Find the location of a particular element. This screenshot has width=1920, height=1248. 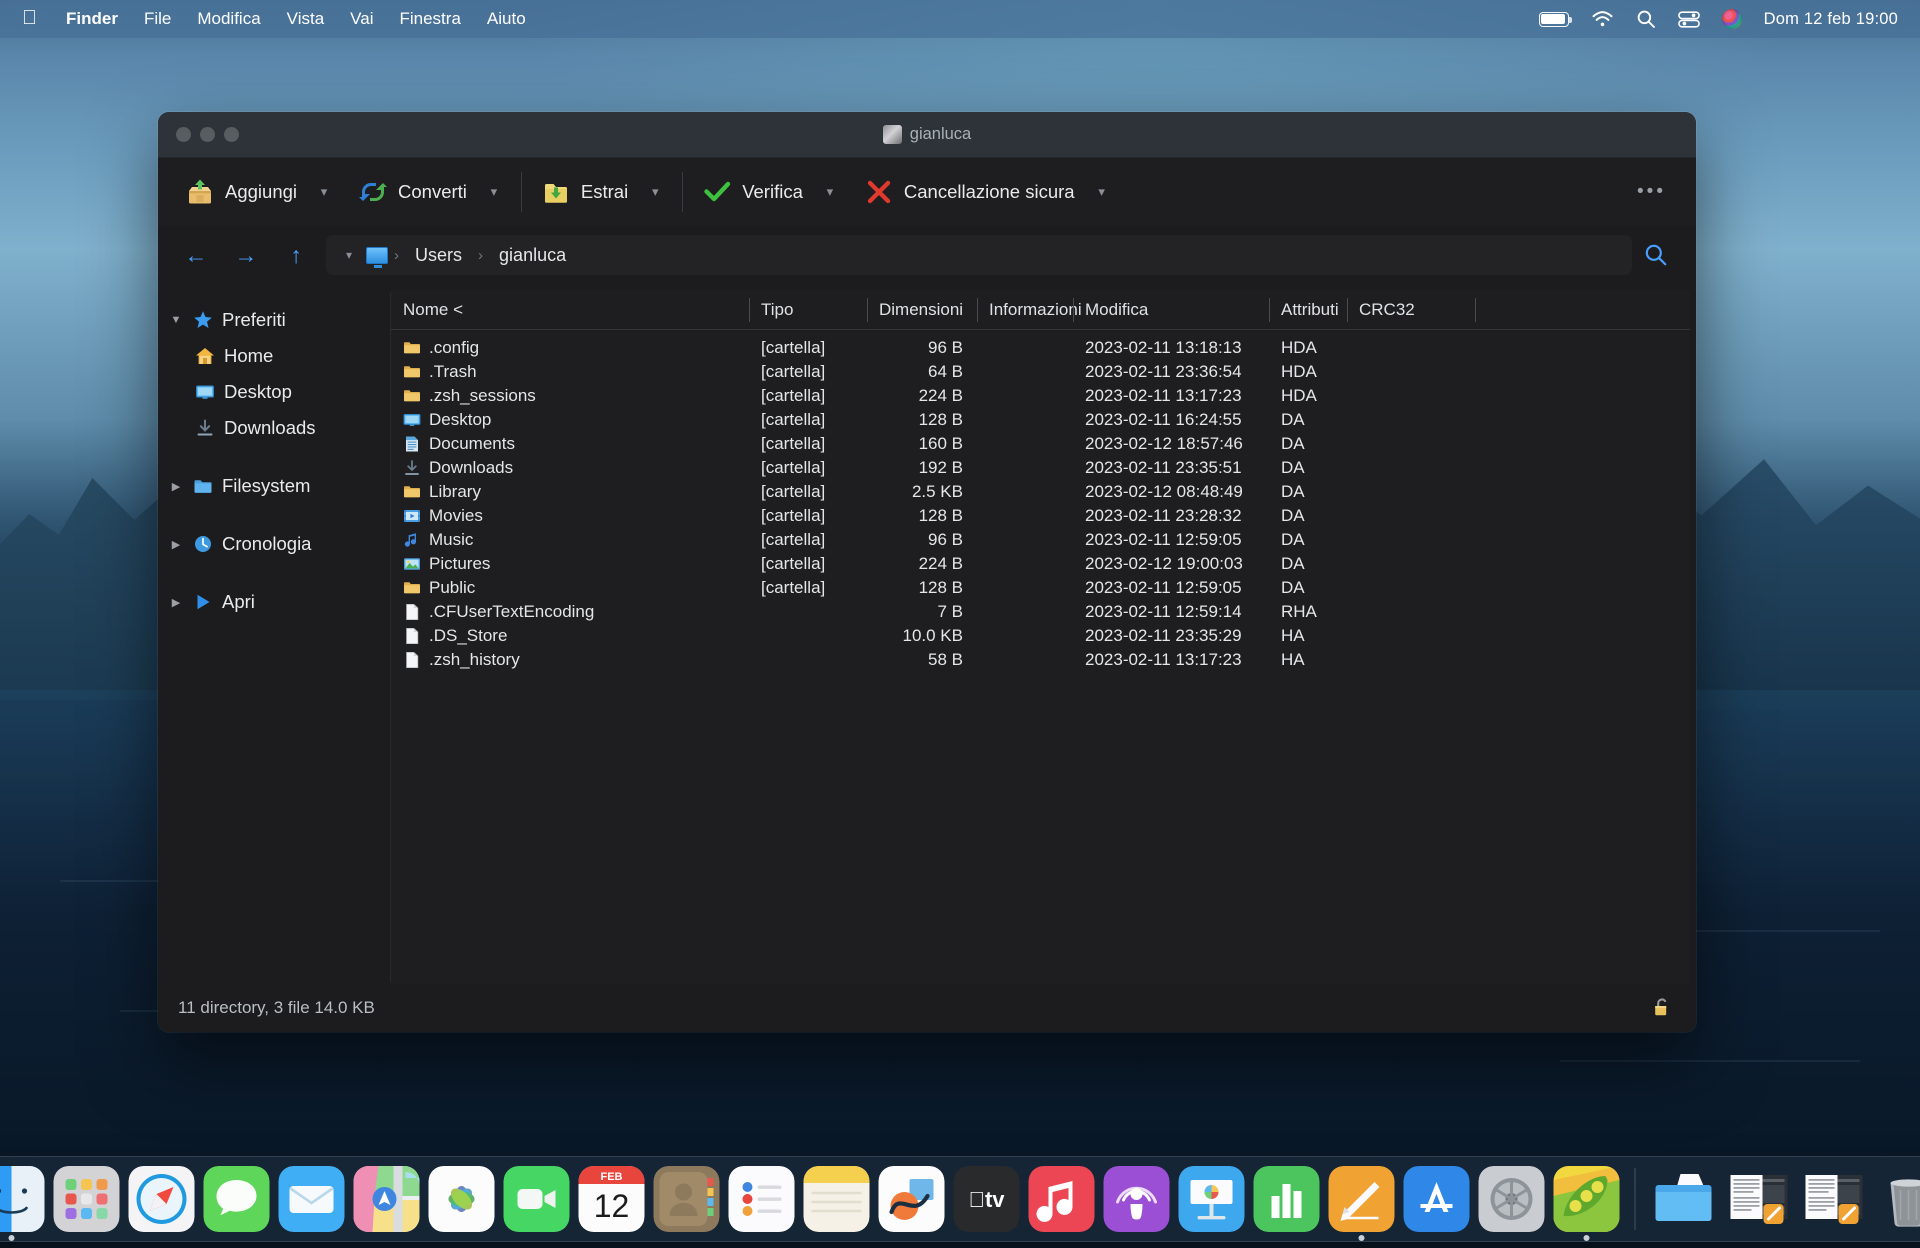

column-header-tipo: Tipo is located at coordinates (808, 310).